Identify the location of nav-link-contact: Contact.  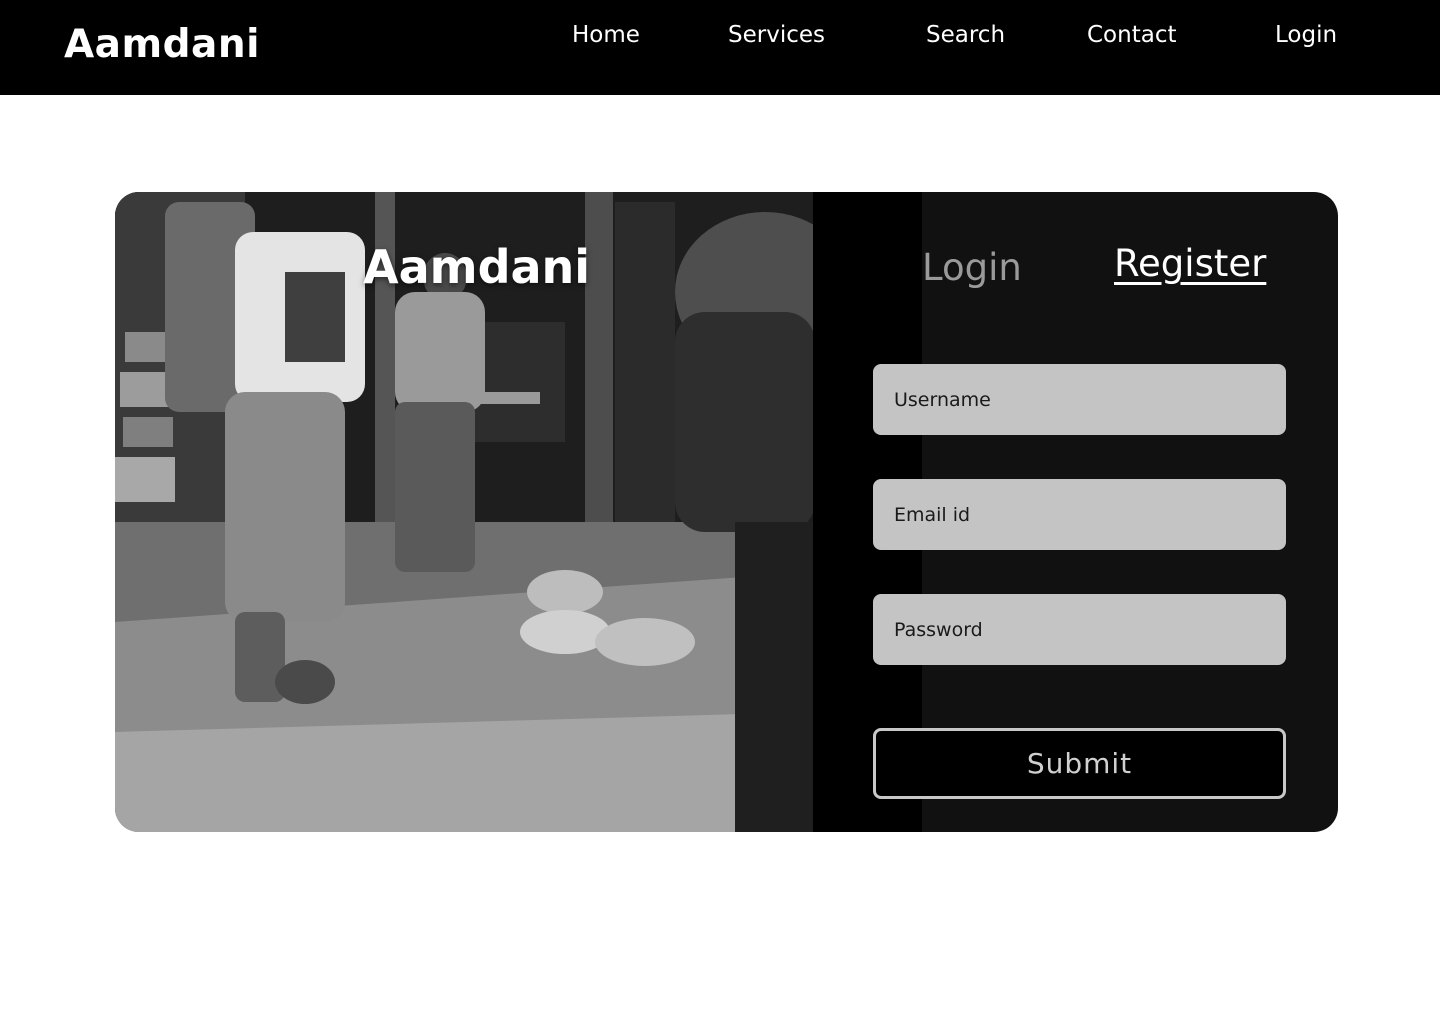
(1131, 35).